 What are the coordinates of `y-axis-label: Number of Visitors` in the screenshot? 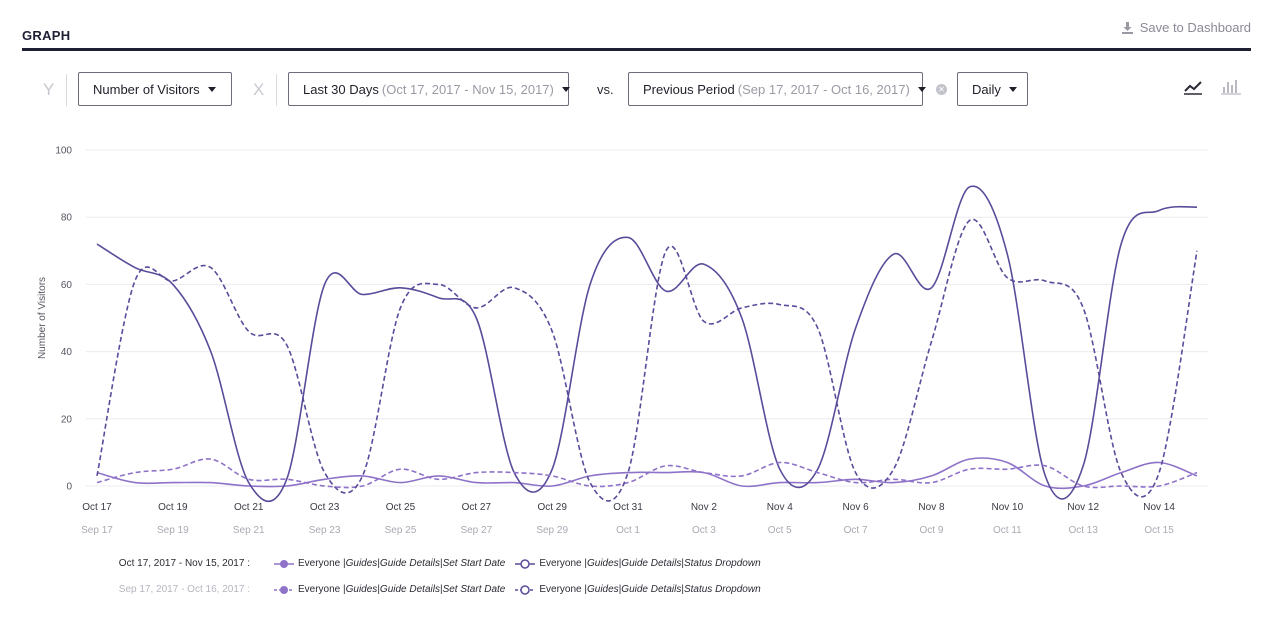 It's located at (42, 318).